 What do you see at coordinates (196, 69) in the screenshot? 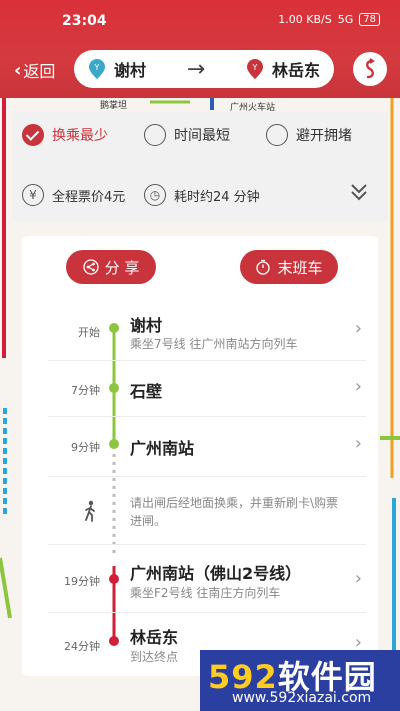
I see `arrow-right-icon: →` at bounding box center [196, 69].